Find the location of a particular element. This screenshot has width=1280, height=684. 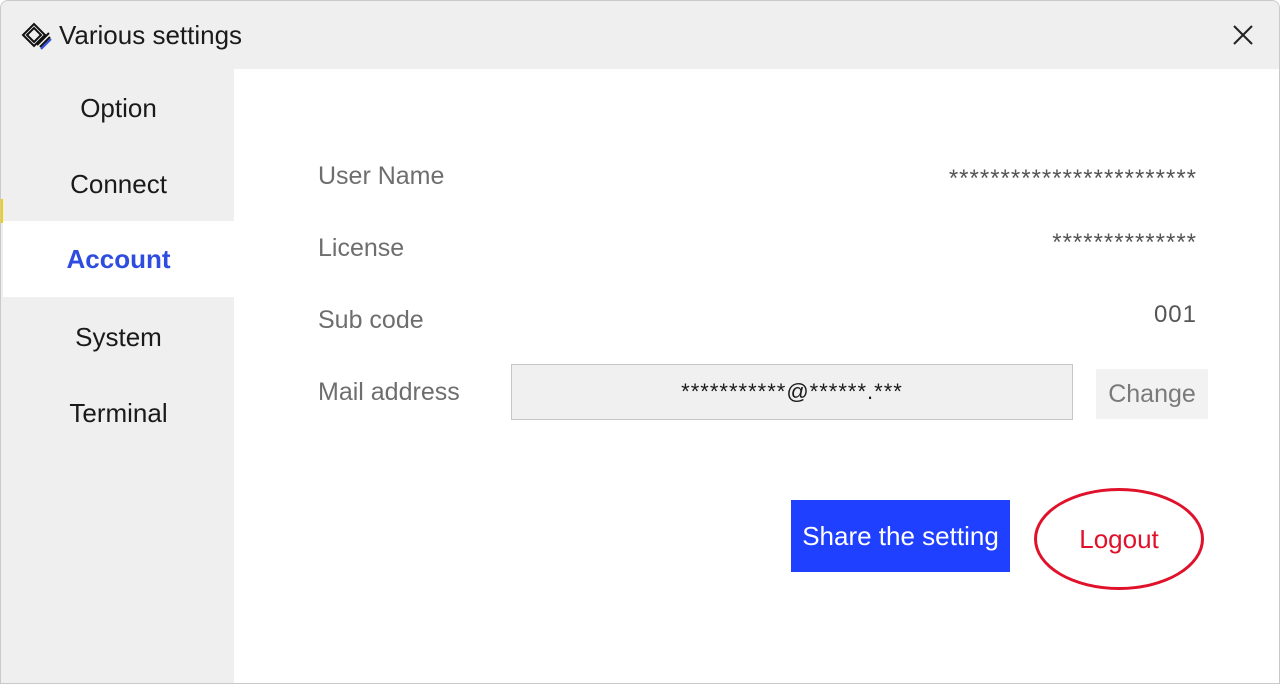

sidebar-item-label: Option is located at coordinates (118, 107).